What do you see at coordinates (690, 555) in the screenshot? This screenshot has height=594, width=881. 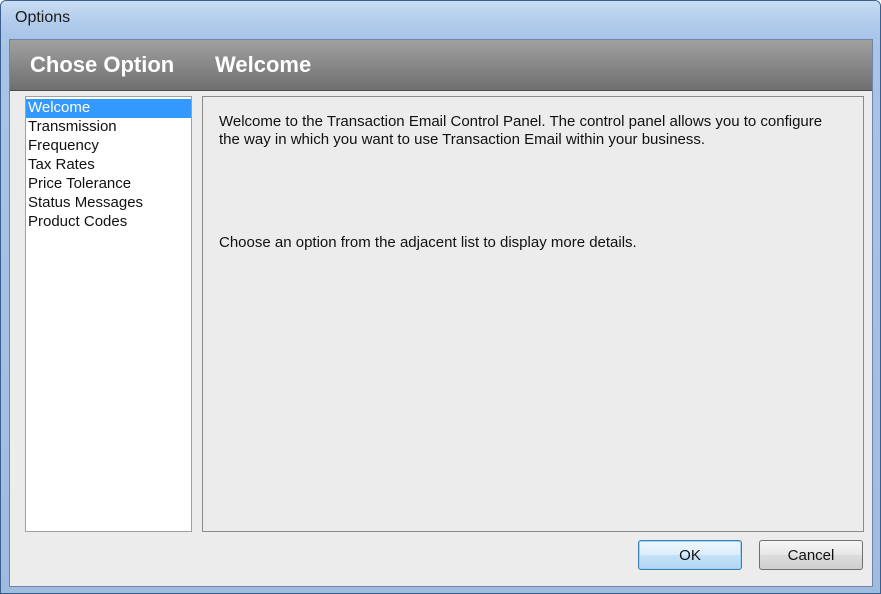 I see `ok-button: OK` at bounding box center [690, 555].